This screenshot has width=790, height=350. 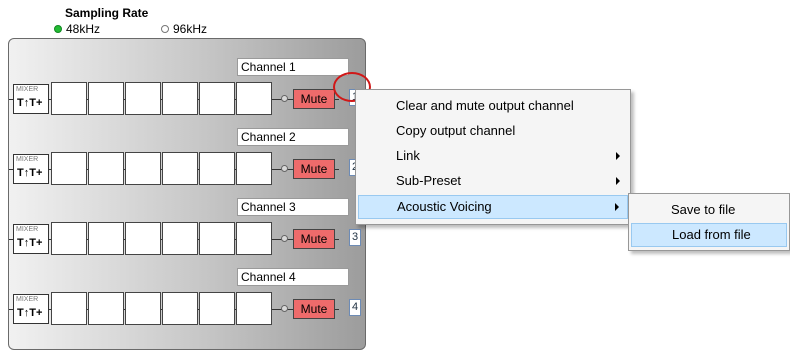 I want to click on menu-item-copy-output: Copy output channel, so click(x=493, y=131).